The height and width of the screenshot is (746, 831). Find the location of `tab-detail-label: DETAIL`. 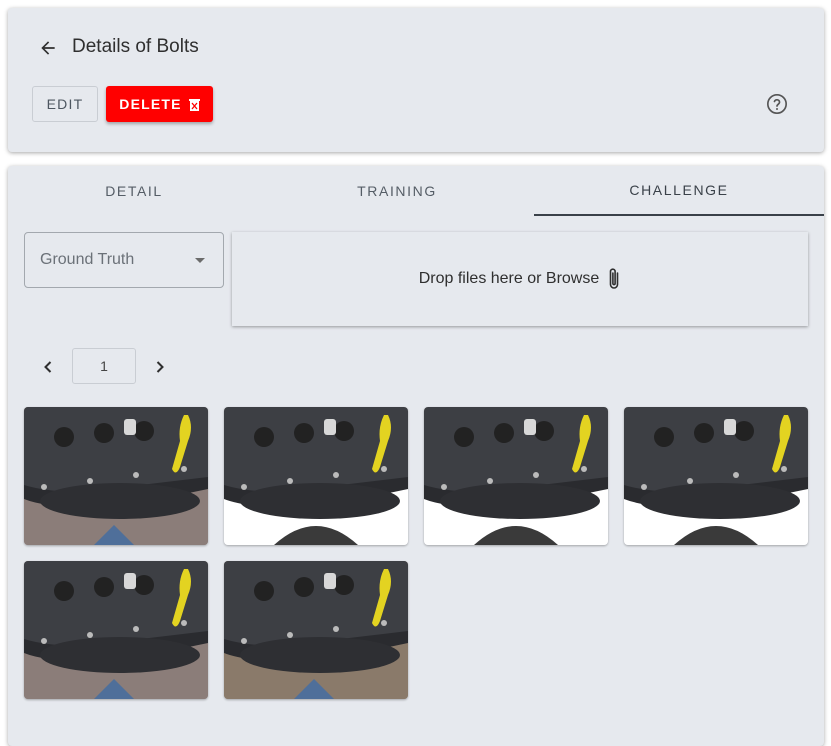

tab-detail-label: DETAIL is located at coordinates (134, 191).